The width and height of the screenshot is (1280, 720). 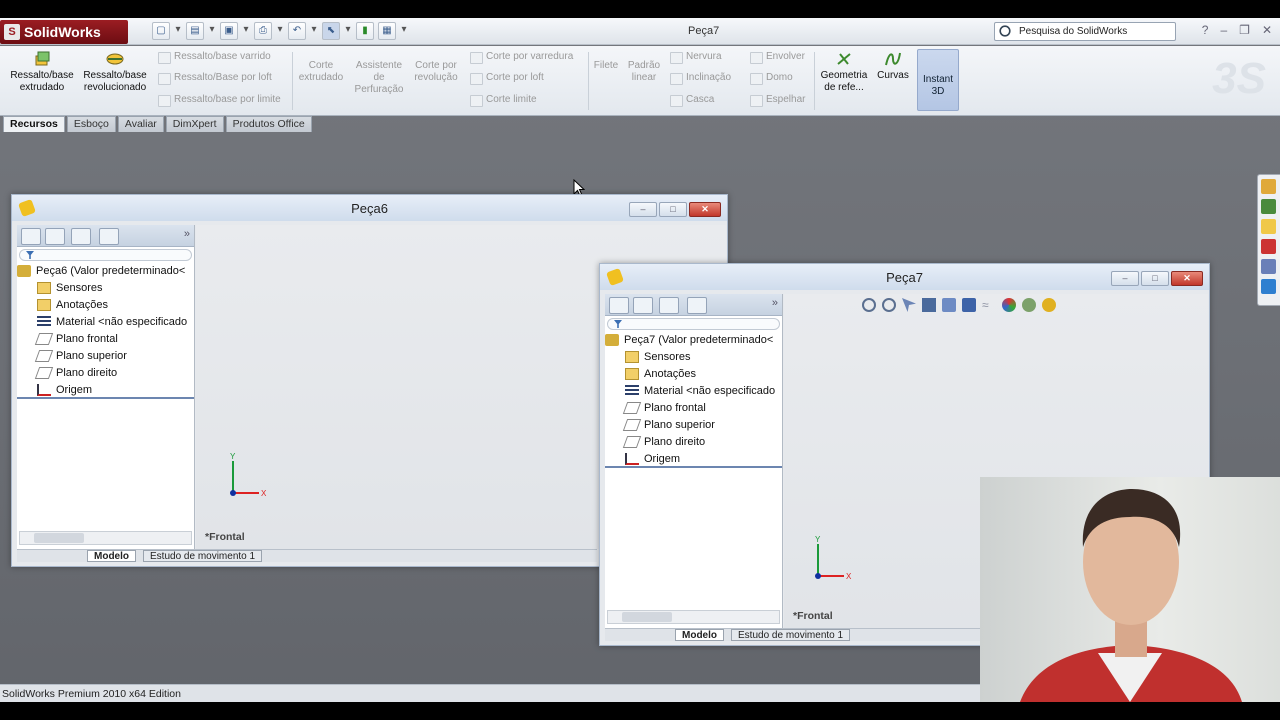 I want to click on extrude-boss-button: Ressalto/base extrudado, so click(x=42, y=72).